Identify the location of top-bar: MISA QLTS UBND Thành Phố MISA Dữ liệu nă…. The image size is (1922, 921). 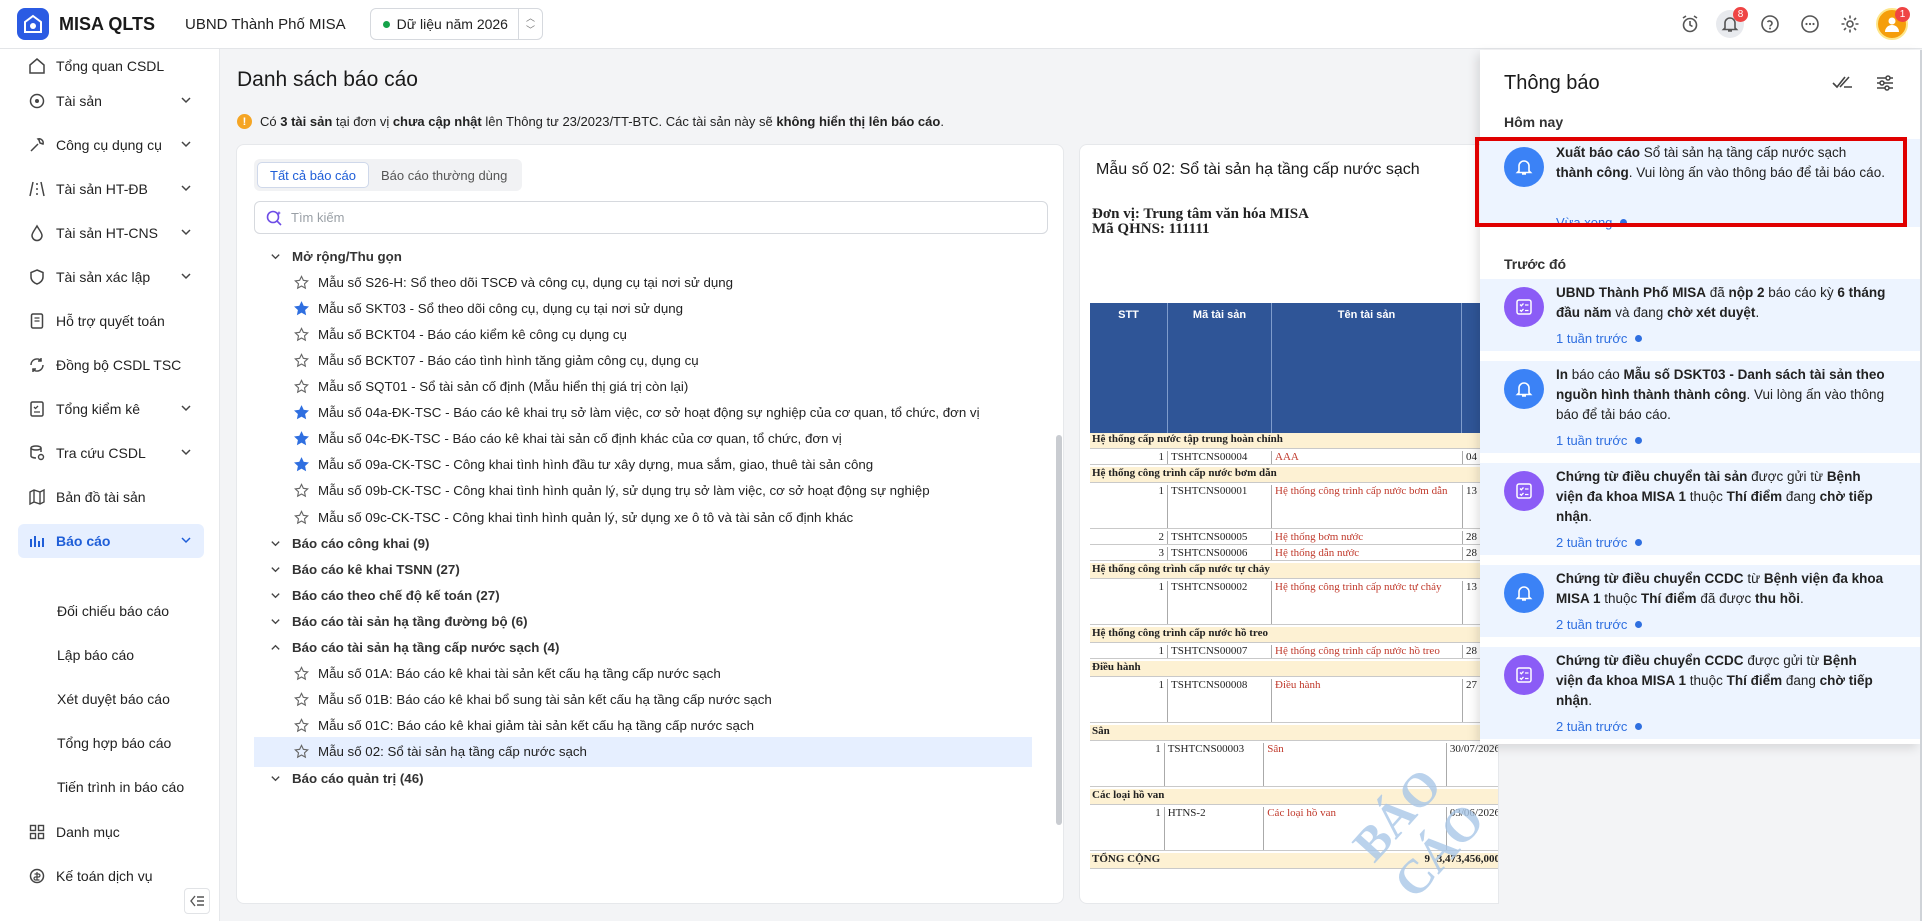
(961, 24).